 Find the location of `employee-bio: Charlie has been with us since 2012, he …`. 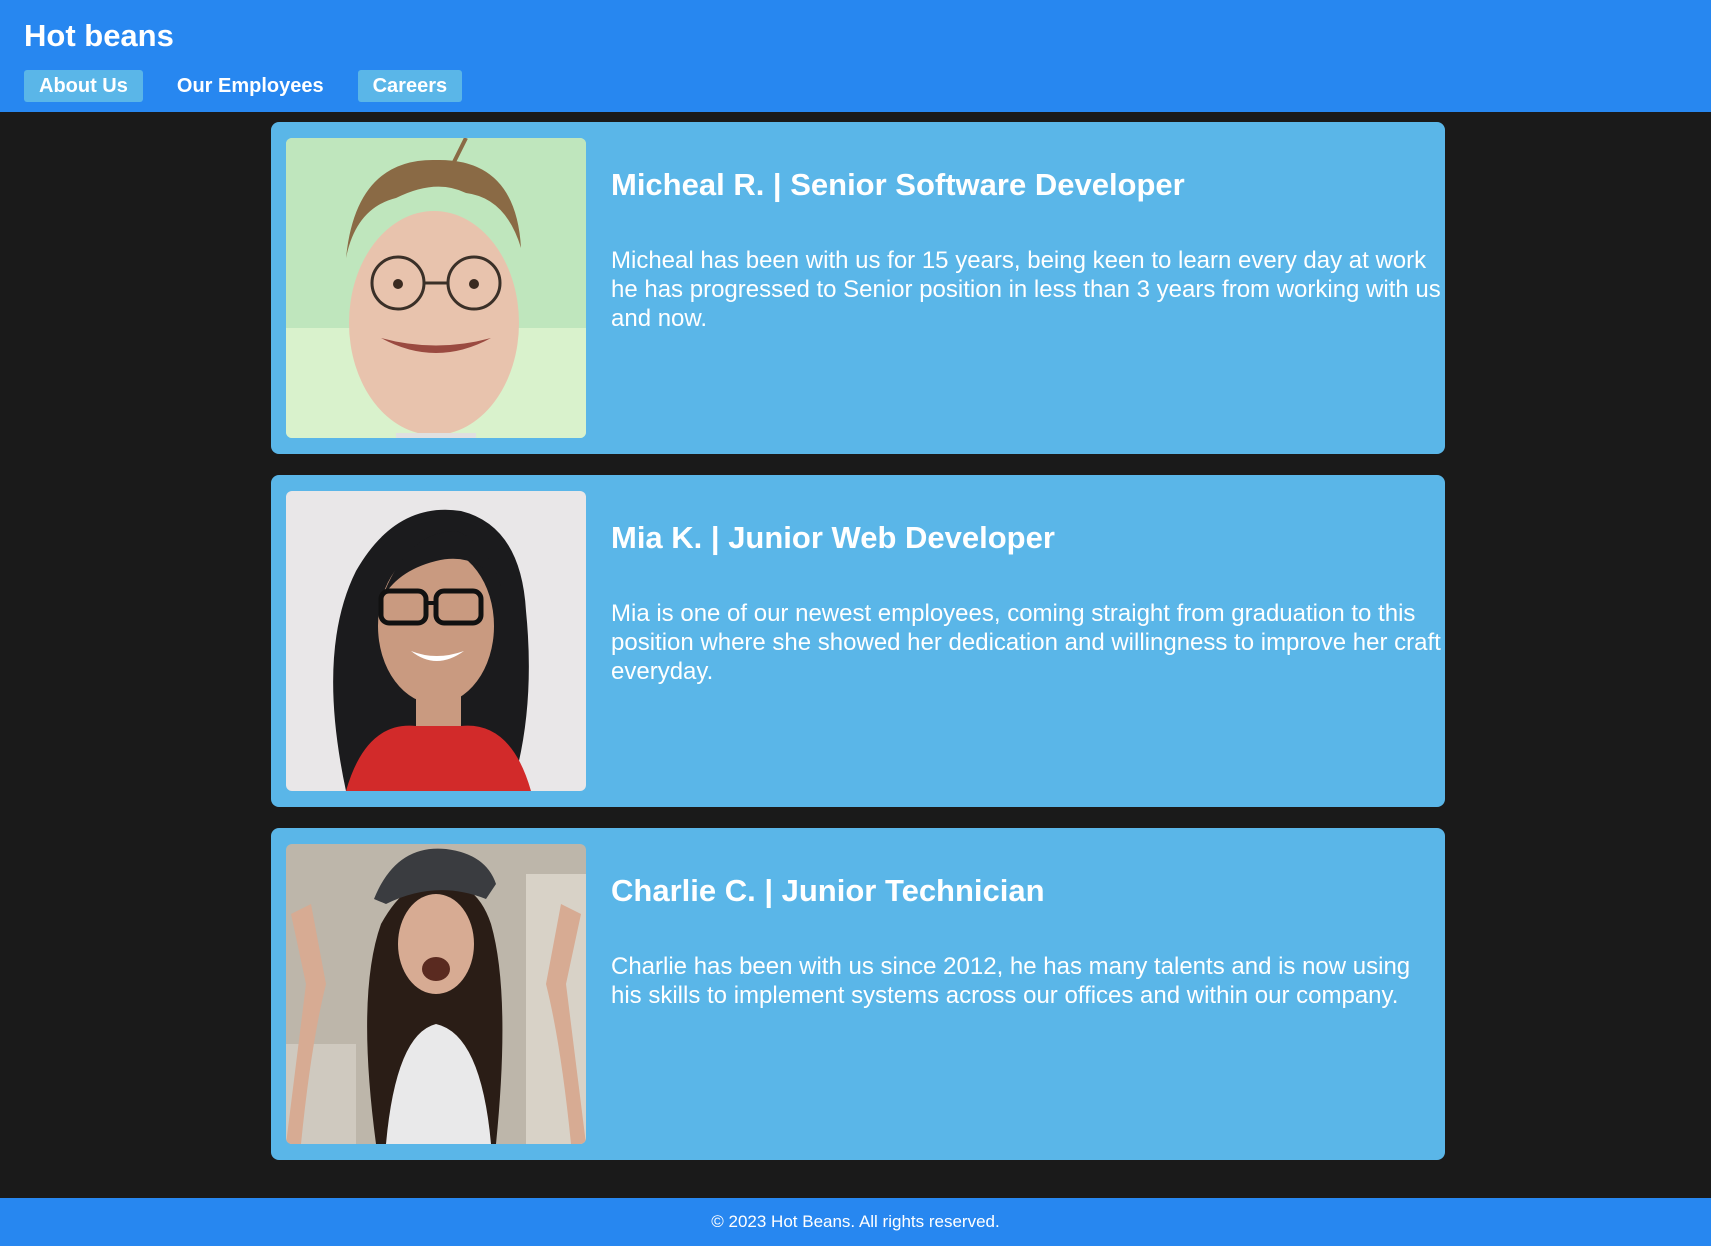

employee-bio: Charlie has been with us since 2012, he … is located at coordinates (1011, 981).